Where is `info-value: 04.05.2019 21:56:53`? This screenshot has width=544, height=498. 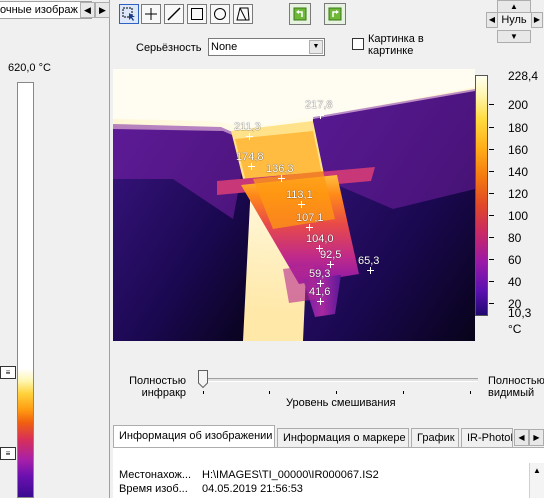 info-value: 04.05.2019 21:56:53 is located at coordinates (252, 489).